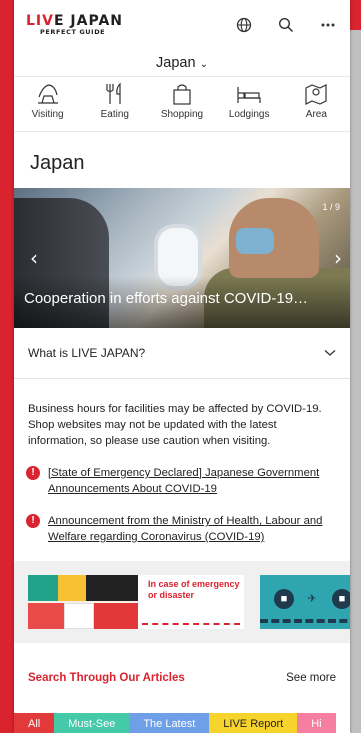 This screenshot has width=361, height=733. Describe the element at coordinates (286, 25) in the screenshot. I see `search-icon` at that location.